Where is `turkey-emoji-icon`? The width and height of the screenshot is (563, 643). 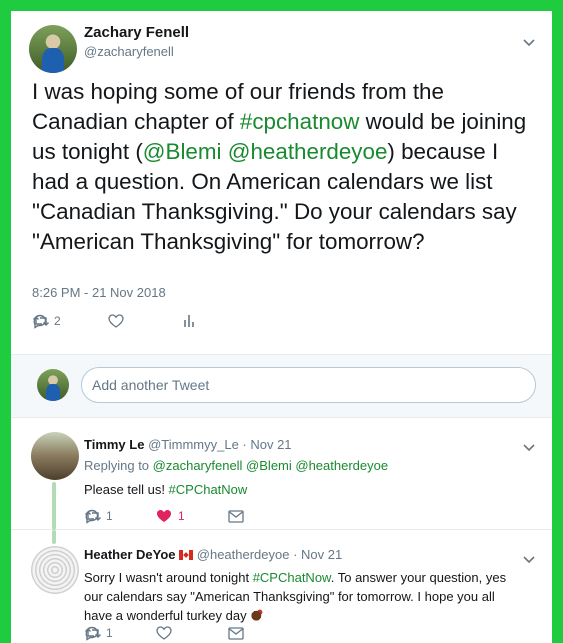
turkey-emoji-icon is located at coordinates (257, 615).